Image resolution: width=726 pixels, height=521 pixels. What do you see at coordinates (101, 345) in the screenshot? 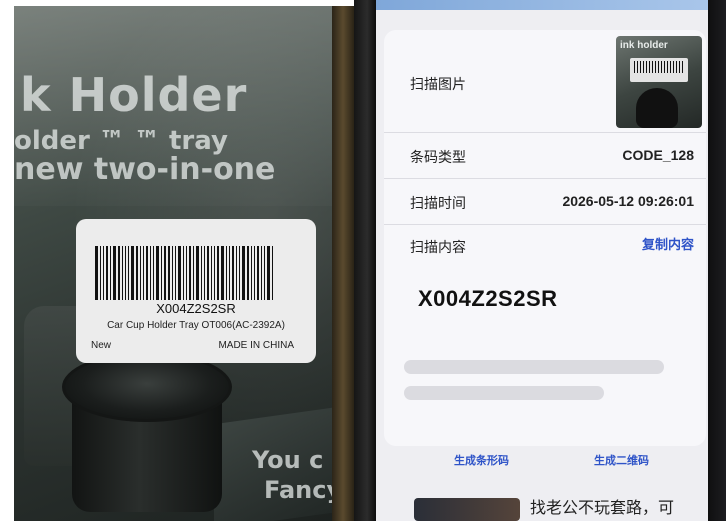
I see `sticker-condition: New` at bounding box center [101, 345].